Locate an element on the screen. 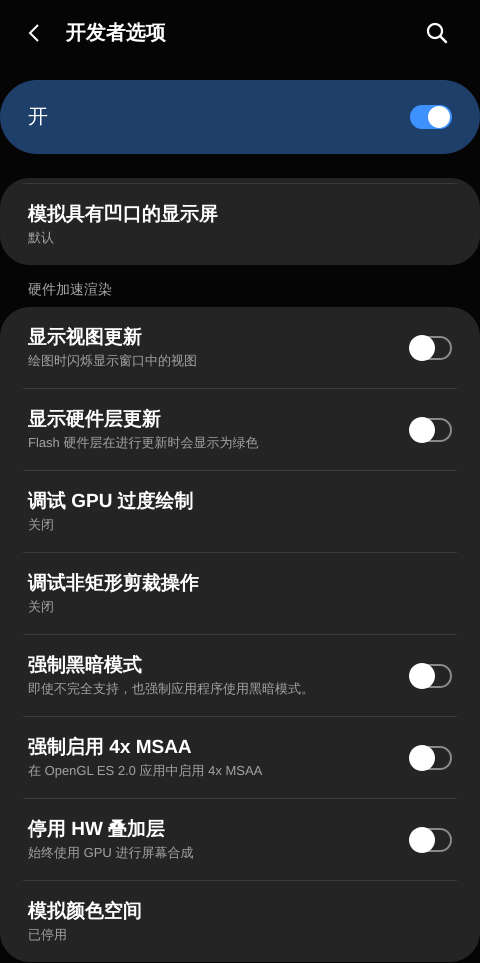  setting-description: 已停用 is located at coordinates (48, 935).